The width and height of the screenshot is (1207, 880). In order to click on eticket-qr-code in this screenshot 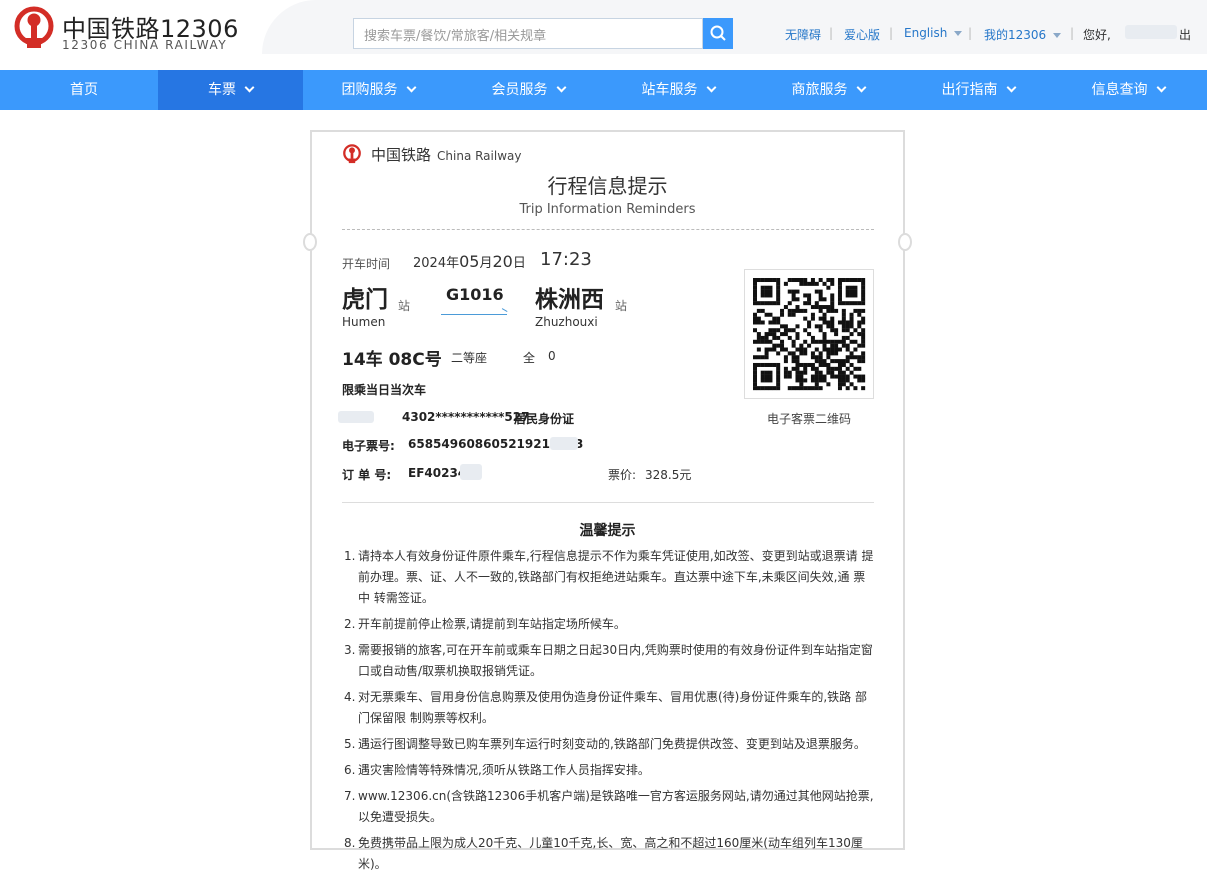, I will do `click(809, 334)`.